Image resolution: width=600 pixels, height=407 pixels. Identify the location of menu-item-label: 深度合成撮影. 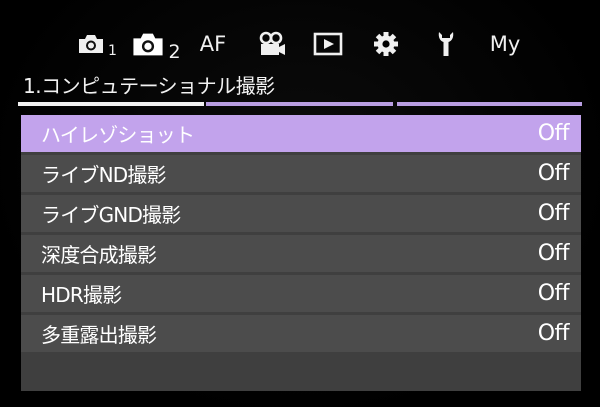
(99, 255).